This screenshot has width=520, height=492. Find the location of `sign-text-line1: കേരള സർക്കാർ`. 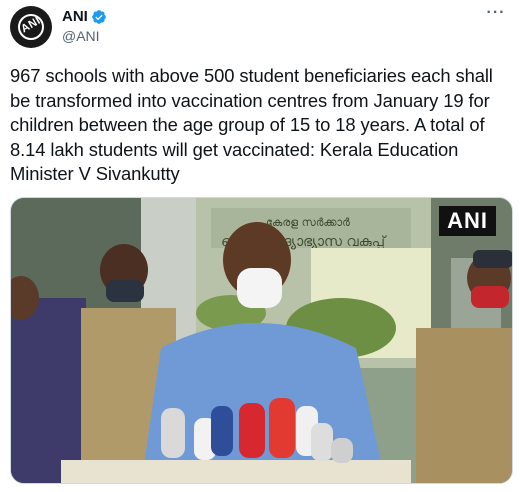

sign-text-line1: കേരള സർക്കാർ is located at coordinates (308, 222).